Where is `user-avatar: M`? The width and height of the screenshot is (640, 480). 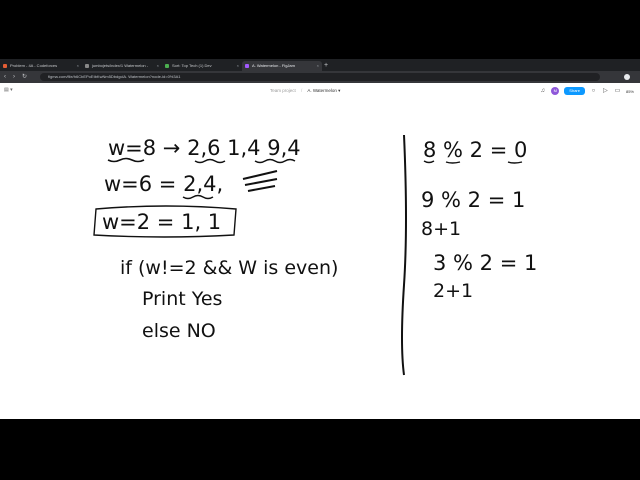 user-avatar: M is located at coordinates (555, 91).